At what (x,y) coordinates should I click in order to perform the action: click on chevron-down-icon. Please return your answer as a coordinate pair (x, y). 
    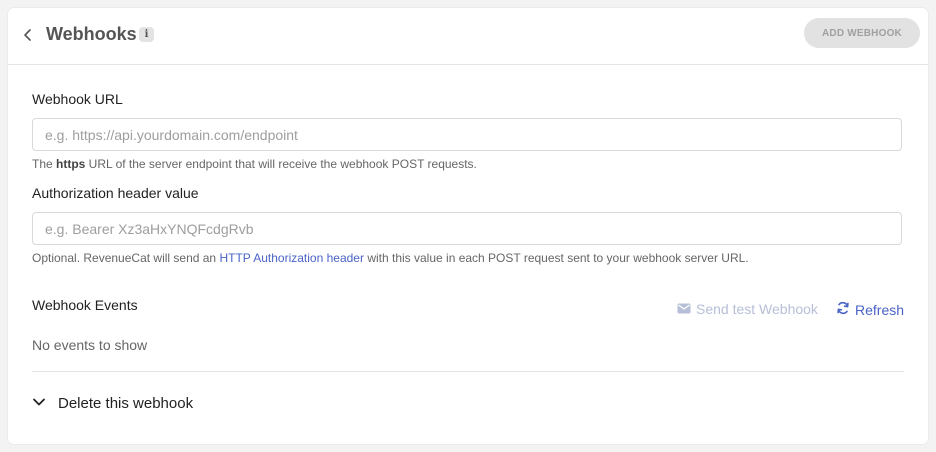
    Looking at the image, I should click on (45, 403).